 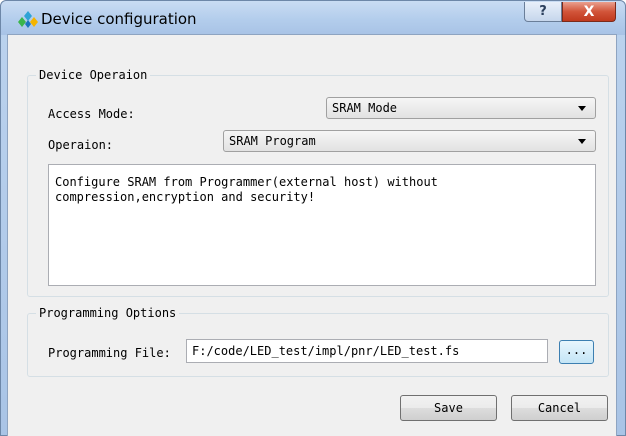 What do you see at coordinates (109, 353) in the screenshot?
I see `programming-file-label: Programming File:` at bounding box center [109, 353].